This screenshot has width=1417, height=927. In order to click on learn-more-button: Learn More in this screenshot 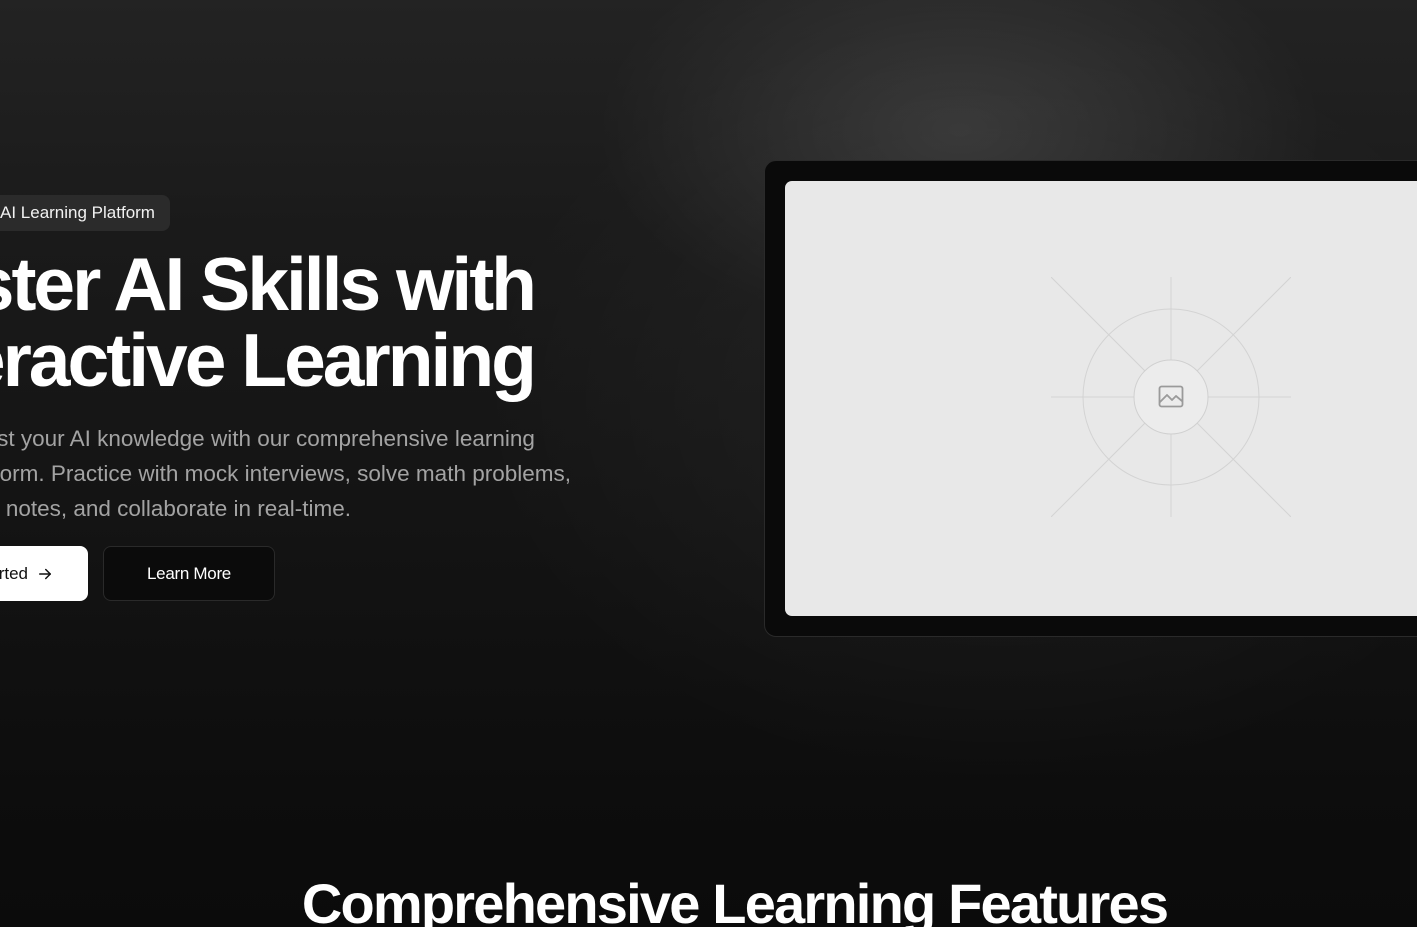, I will do `click(189, 573)`.